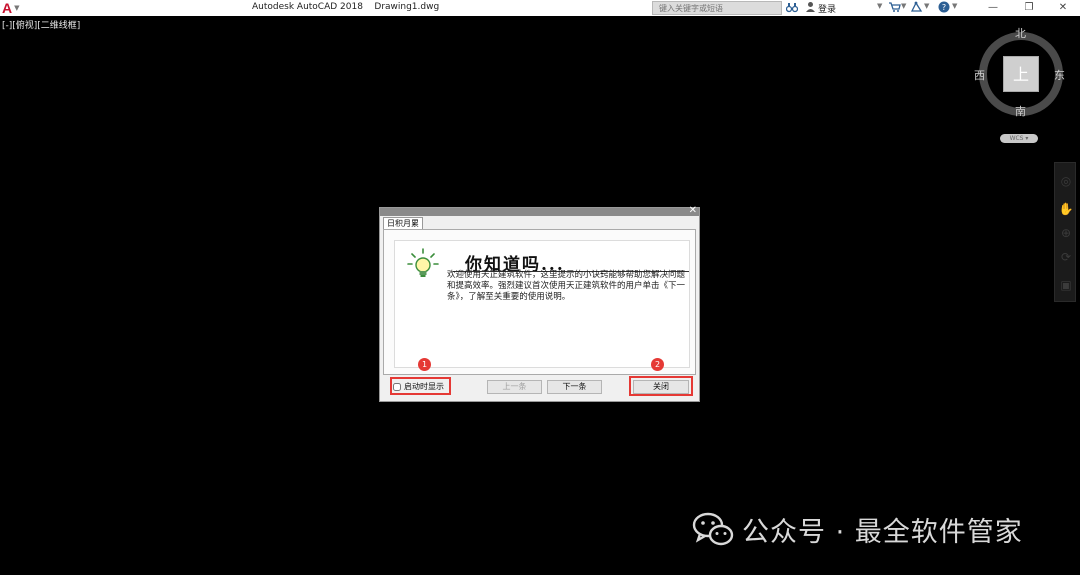  Describe the element at coordinates (894, 9) in the screenshot. I see `cart-icon` at that location.